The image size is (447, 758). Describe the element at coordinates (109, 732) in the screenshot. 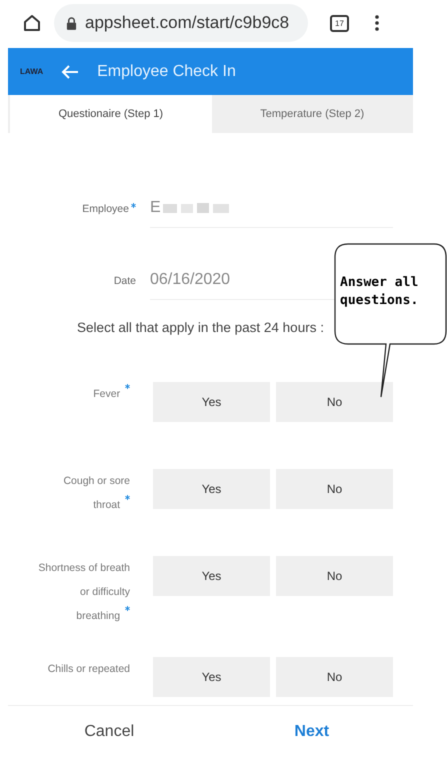

I see `cancel-button: Cancel` at that location.